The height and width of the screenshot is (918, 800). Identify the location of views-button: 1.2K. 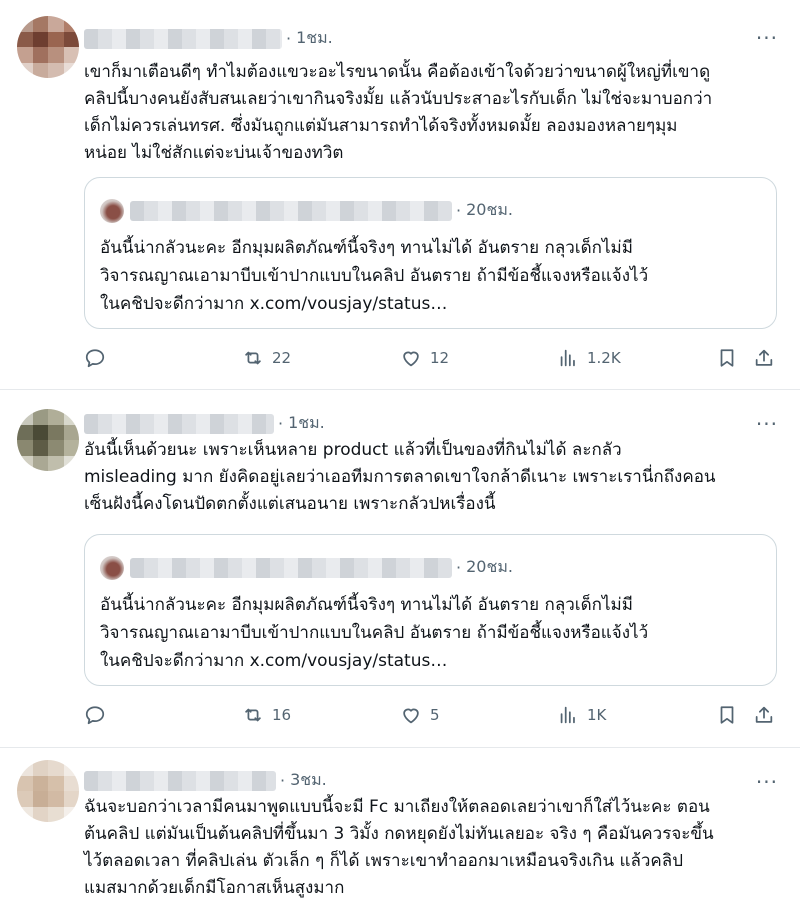
(589, 358).